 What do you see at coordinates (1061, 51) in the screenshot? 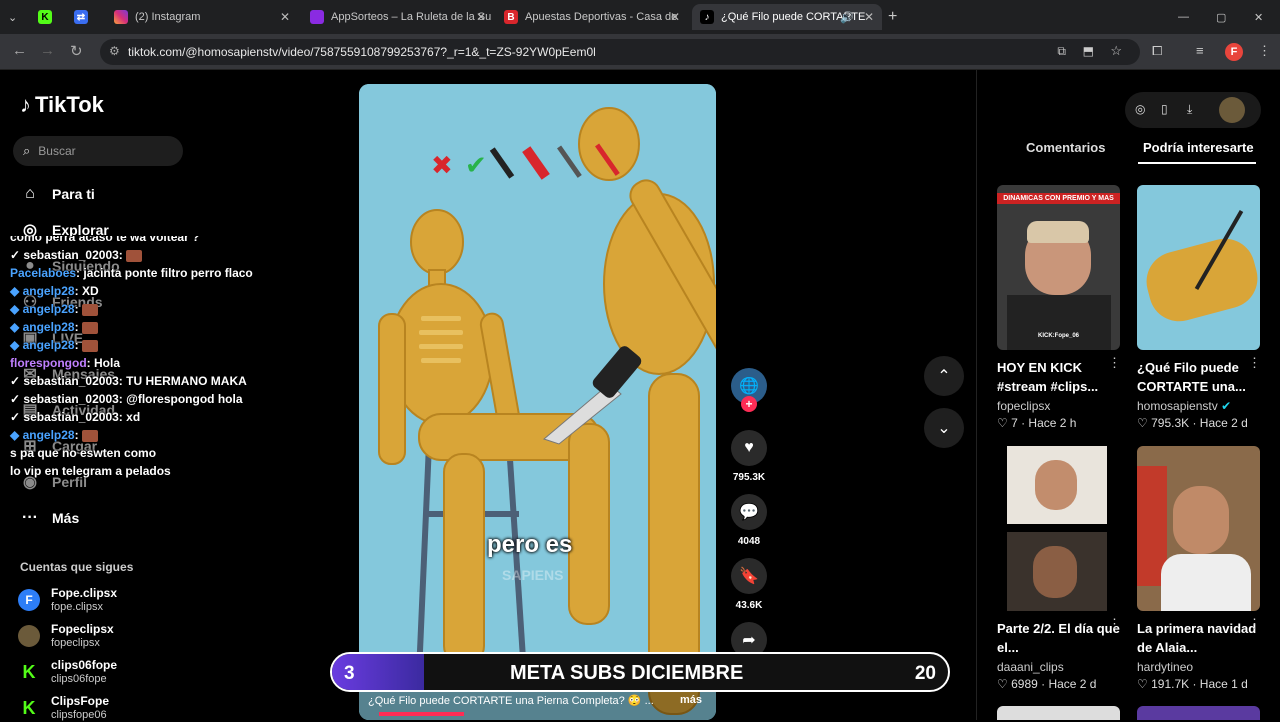
I see `translate-icon: ⧉` at bounding box center [1061, 51].